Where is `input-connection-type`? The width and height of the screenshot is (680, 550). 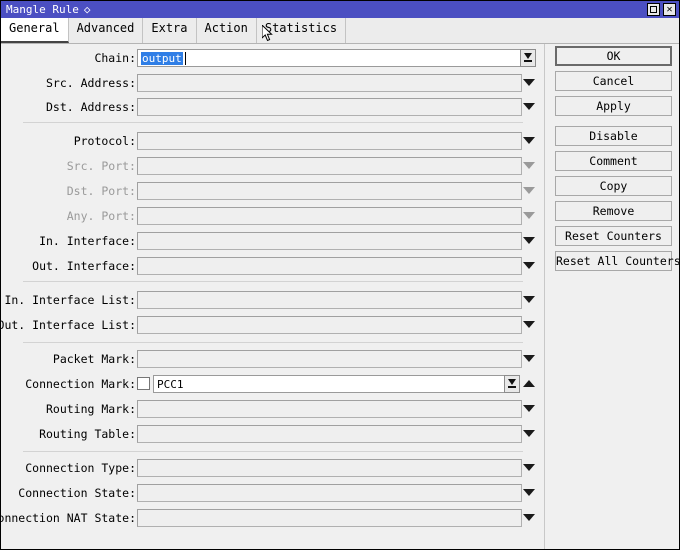
input-connection-type is located at coordinates (329, 468).